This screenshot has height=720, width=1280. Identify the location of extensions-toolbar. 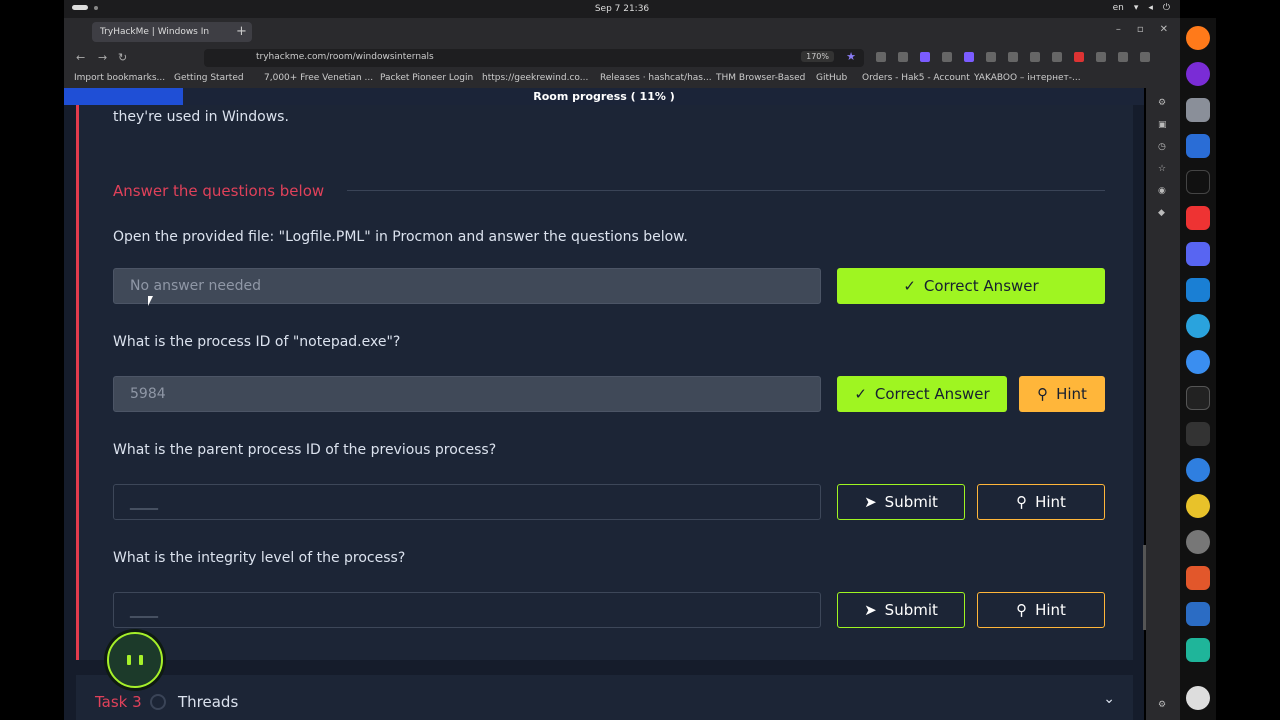
(1013, 57).